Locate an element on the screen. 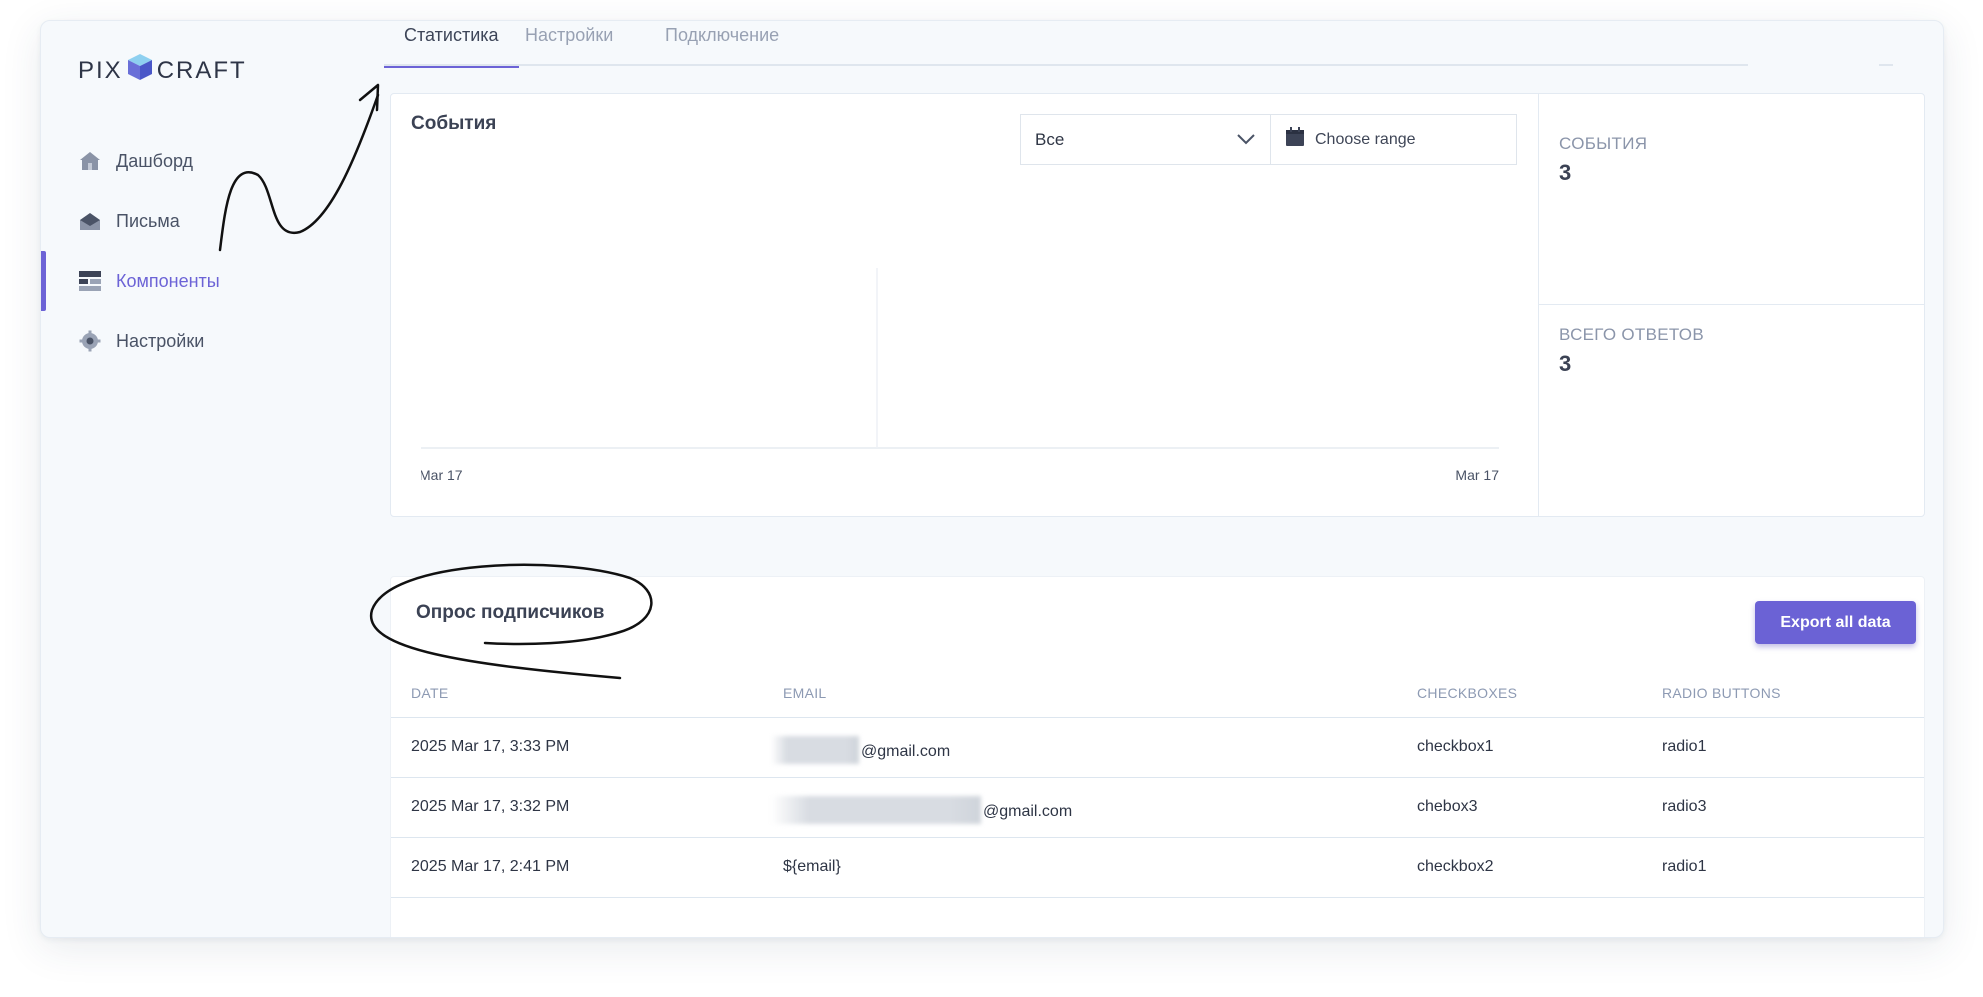 The height and width of the screenshot is (997, 1983). column-header-date: DATE is located at coordinates (430, 693).